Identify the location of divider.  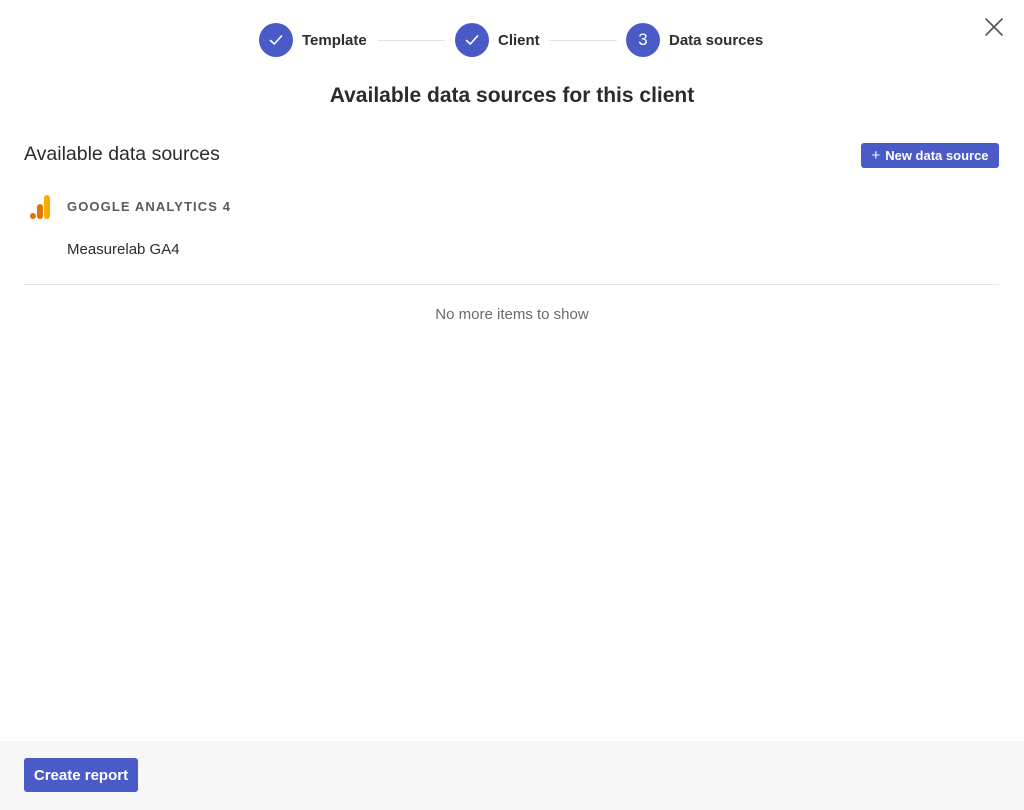
(511, 284).